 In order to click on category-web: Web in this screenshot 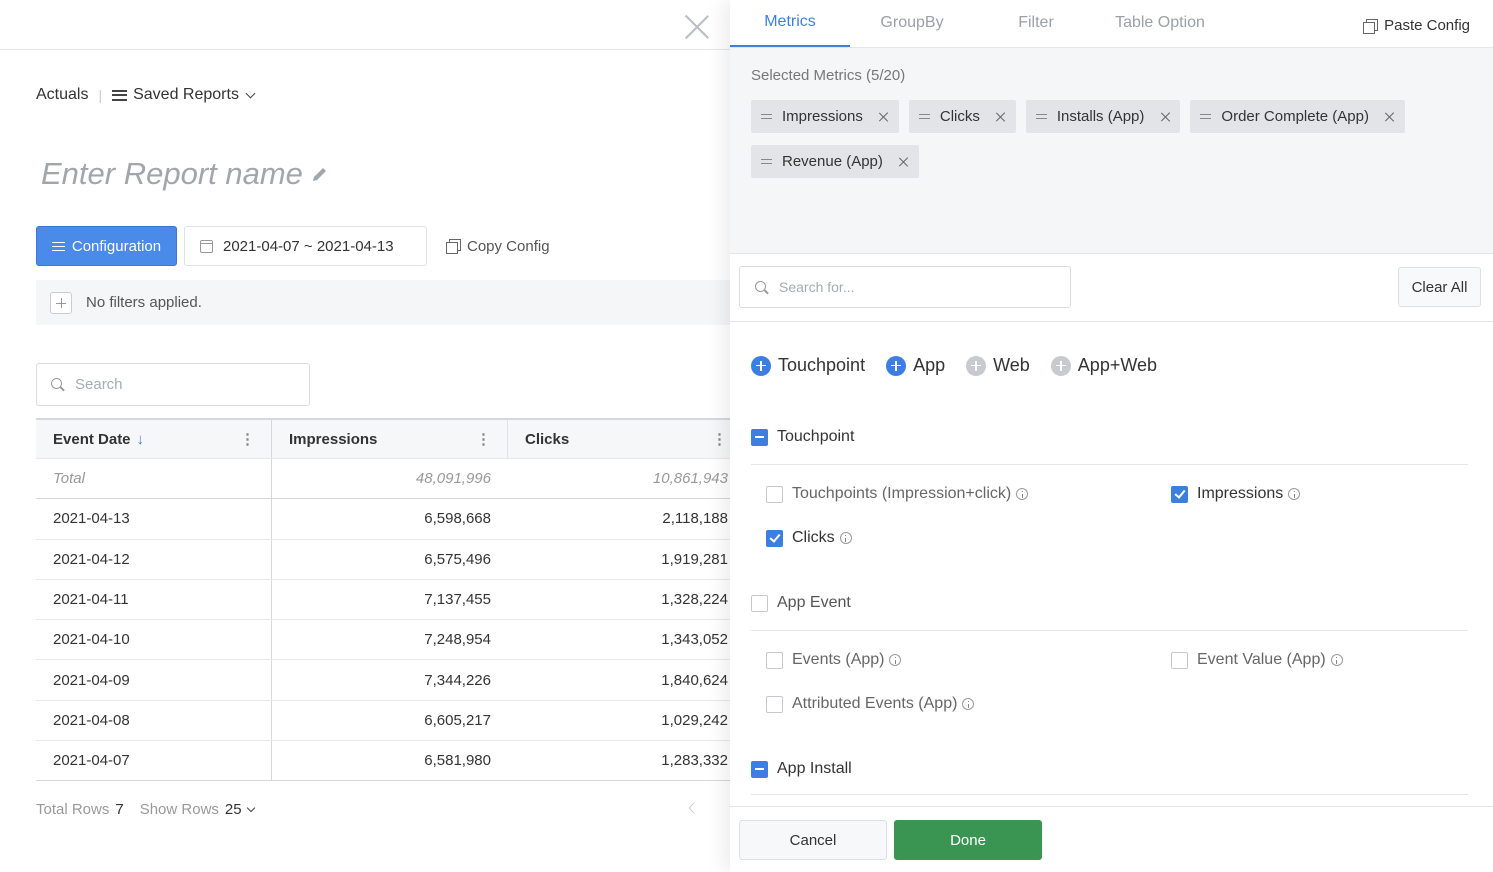, I will do `click(998, 365)`.